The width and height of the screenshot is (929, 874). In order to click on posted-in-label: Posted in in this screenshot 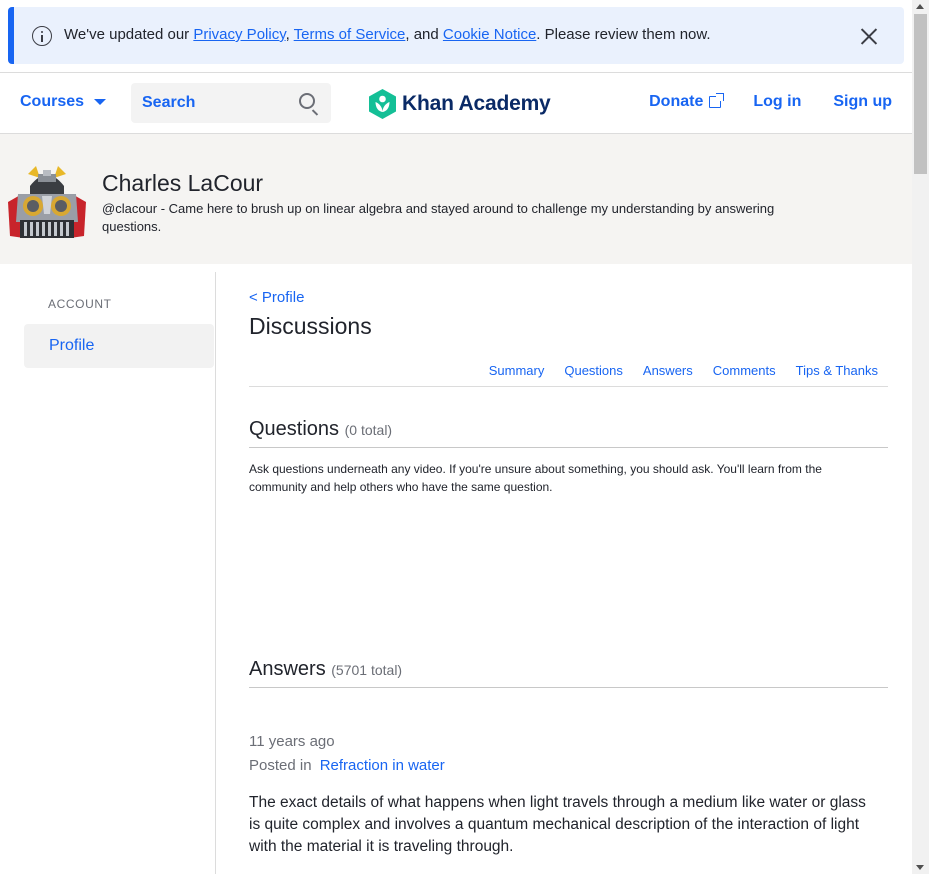, I will do `click(280, 765)`.